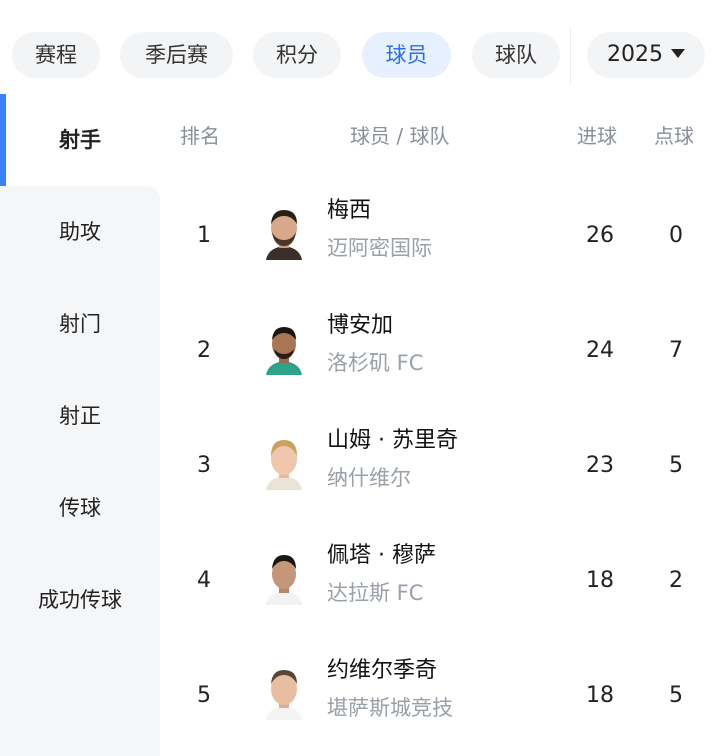 The height and width of the screenshot is (756, 720). I want to click on tab-standings: 积分, so click(297, 55).